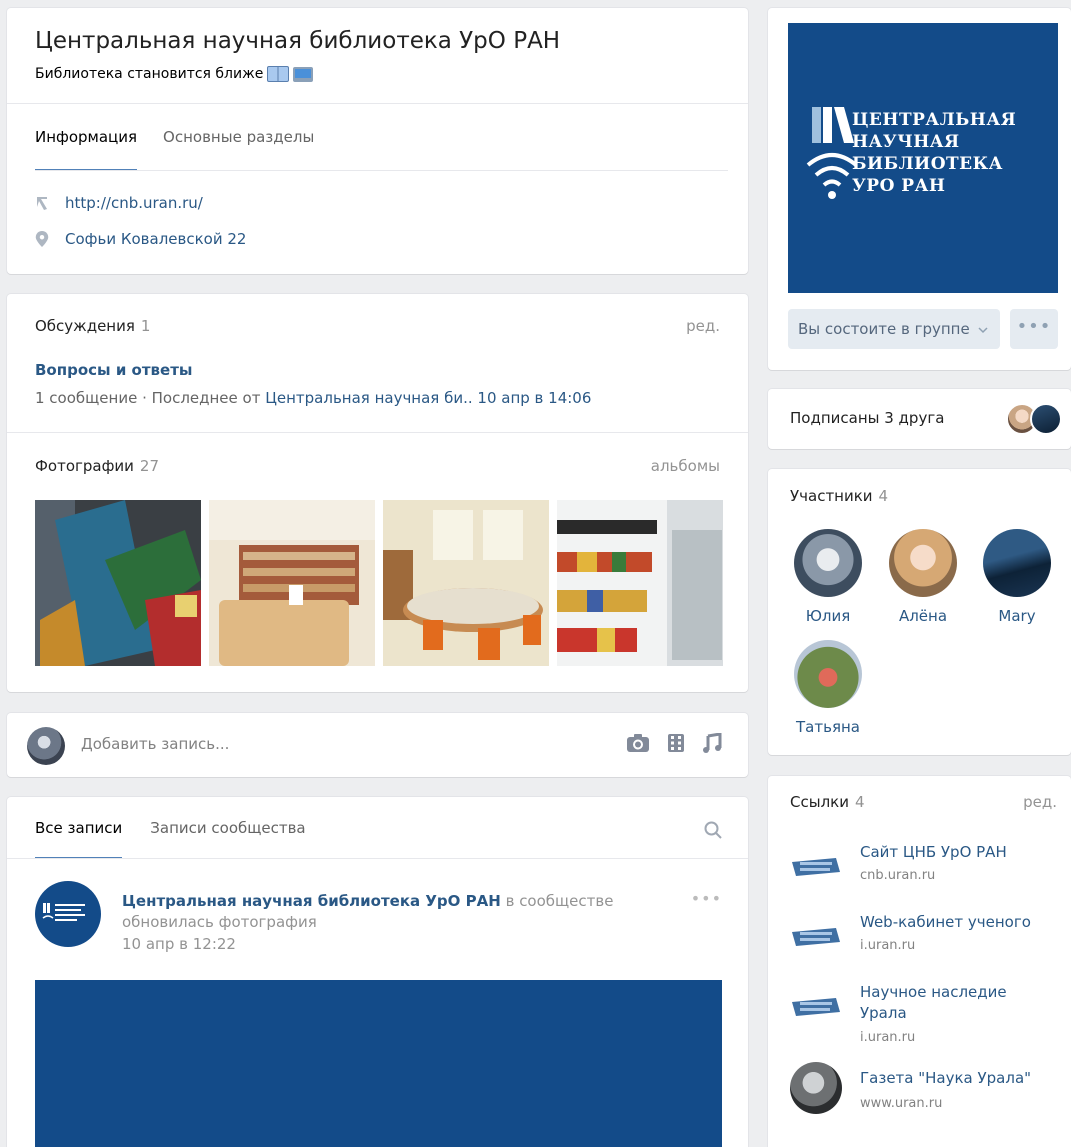 The image size is (1071, 1147). What do you see at coordinates (685, 466) in the screenshot?
I see `albums-link: альбомы` at bounding box center [685, 466].